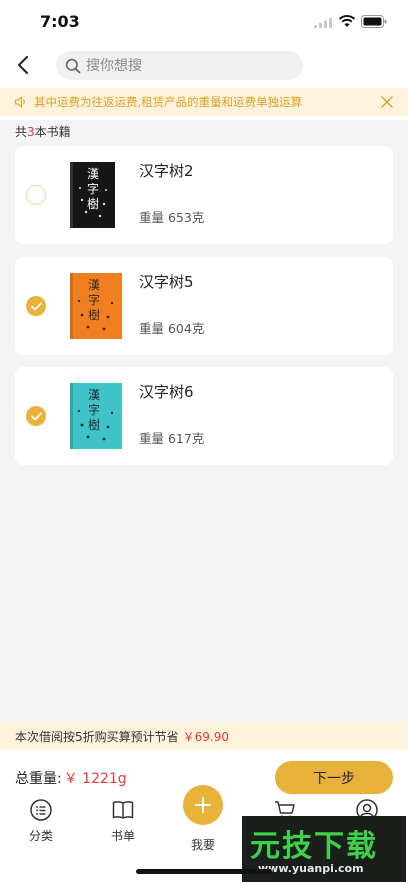 Image resolution: width=408 pixels, height=883 pixels. What do you see at coordinates (387, 102) in the screenshot?
I see `close-icon` at bounding box center [387, 102].